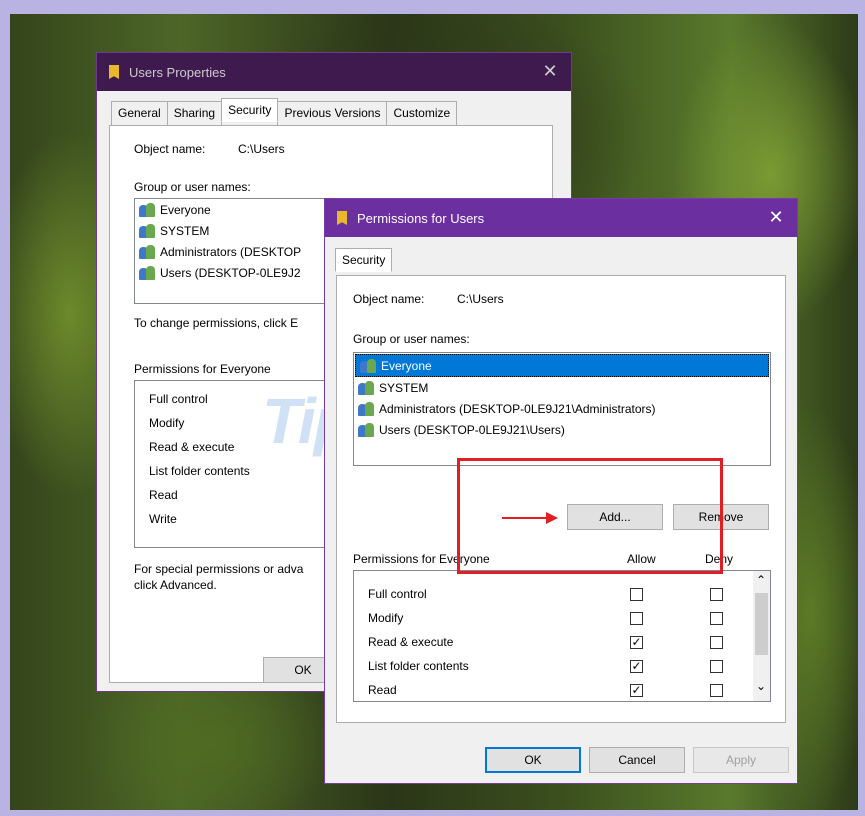 The image size is (865, 816). Describe the element at coordinates (234, 272) in the screenshot. I see `list-item: Users (DESKTOP-0LE9J2` at that location.